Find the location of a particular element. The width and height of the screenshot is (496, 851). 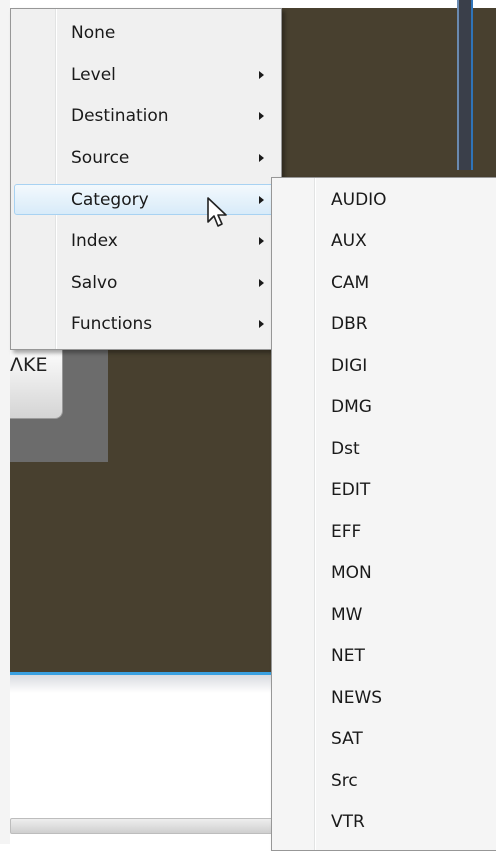

take-button: ɅKE is located at coordinates (36, 382).